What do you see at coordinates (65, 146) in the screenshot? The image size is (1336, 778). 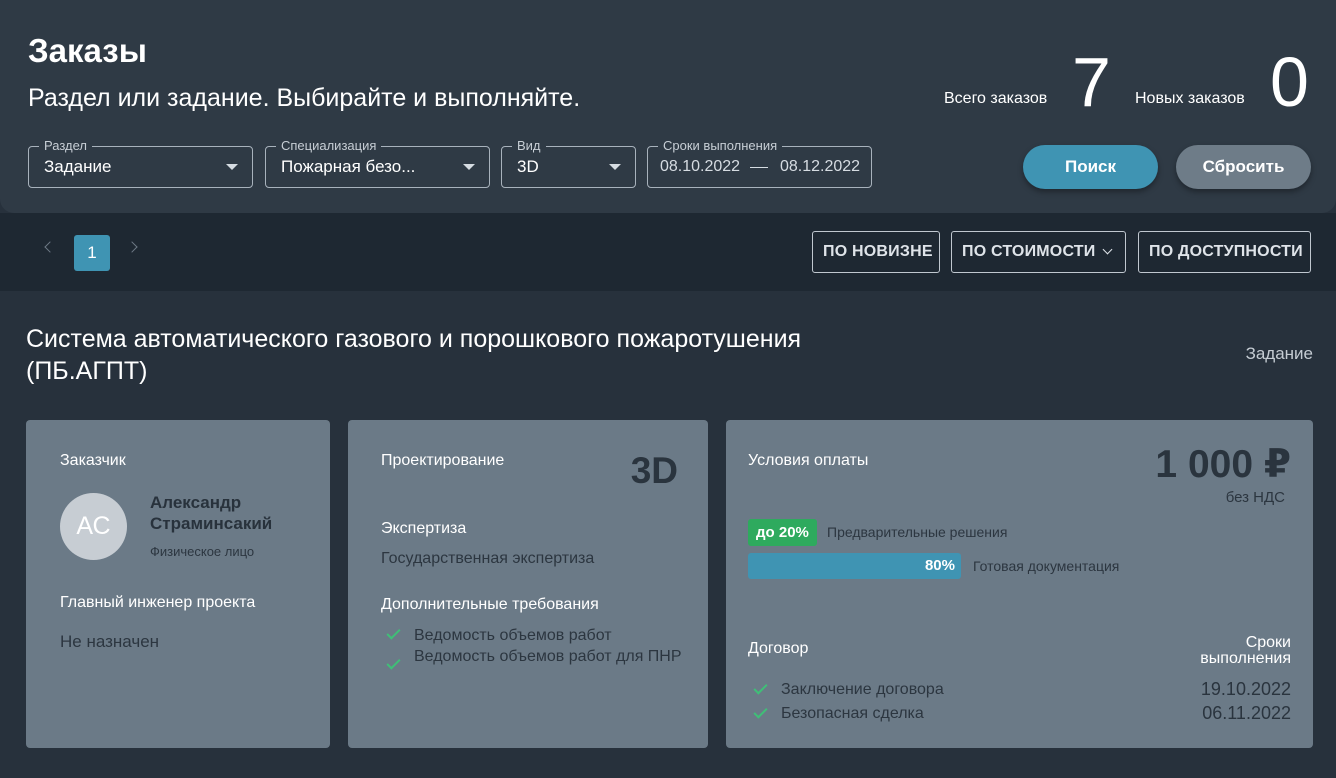 I see `section-label: Раздел` at bounding box center [65, 146].